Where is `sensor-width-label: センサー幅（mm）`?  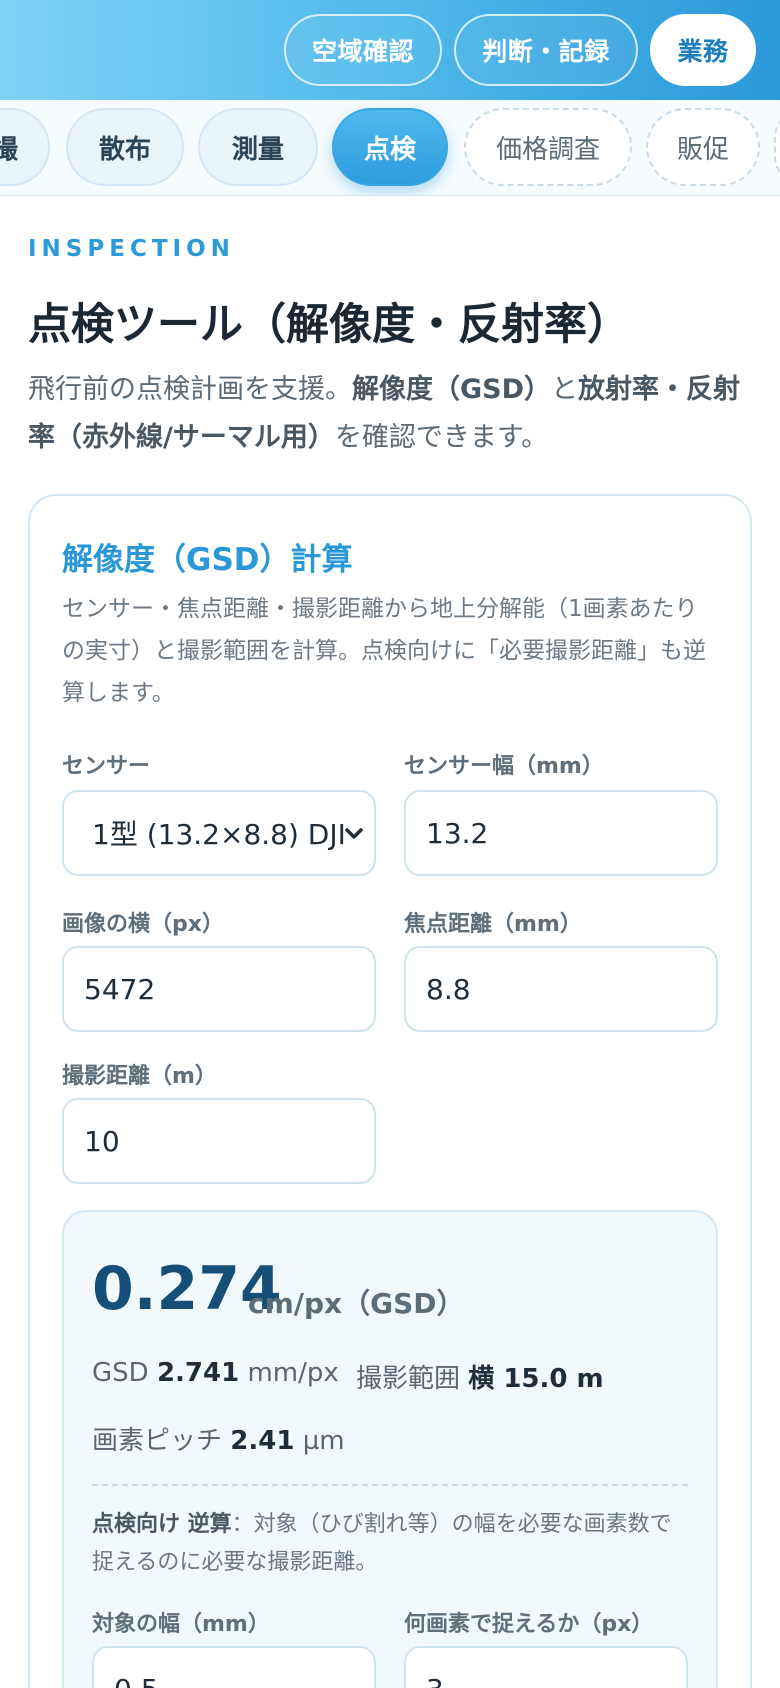 sensor-width-label: センサー幅（mm） is located at coordinates (504, 766).